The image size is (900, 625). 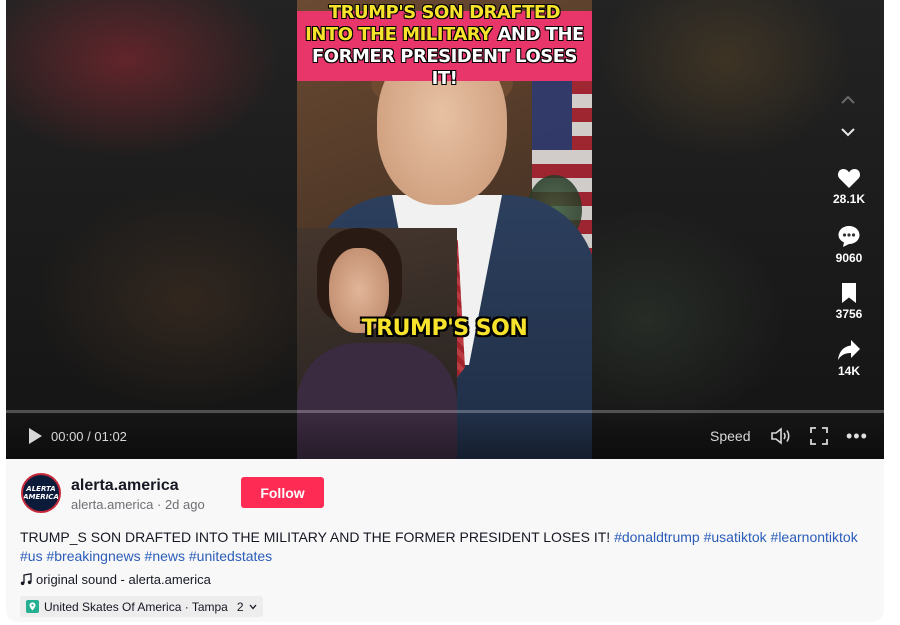 What do you see at coordinates (165, 556) in the screenshot?
I see `hashtag: #news` at bounding box center [165, 556].